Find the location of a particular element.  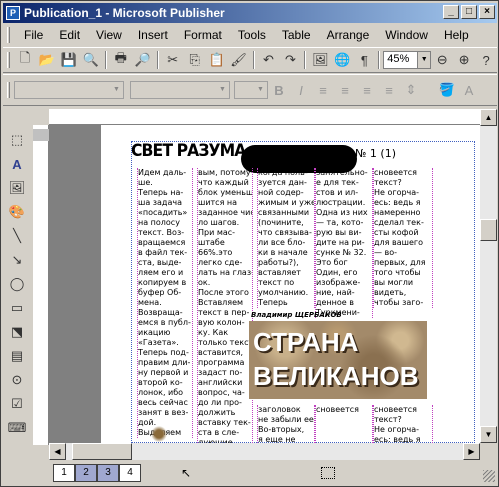

page-tab-2: 2 is located at coordinates (86, 473).